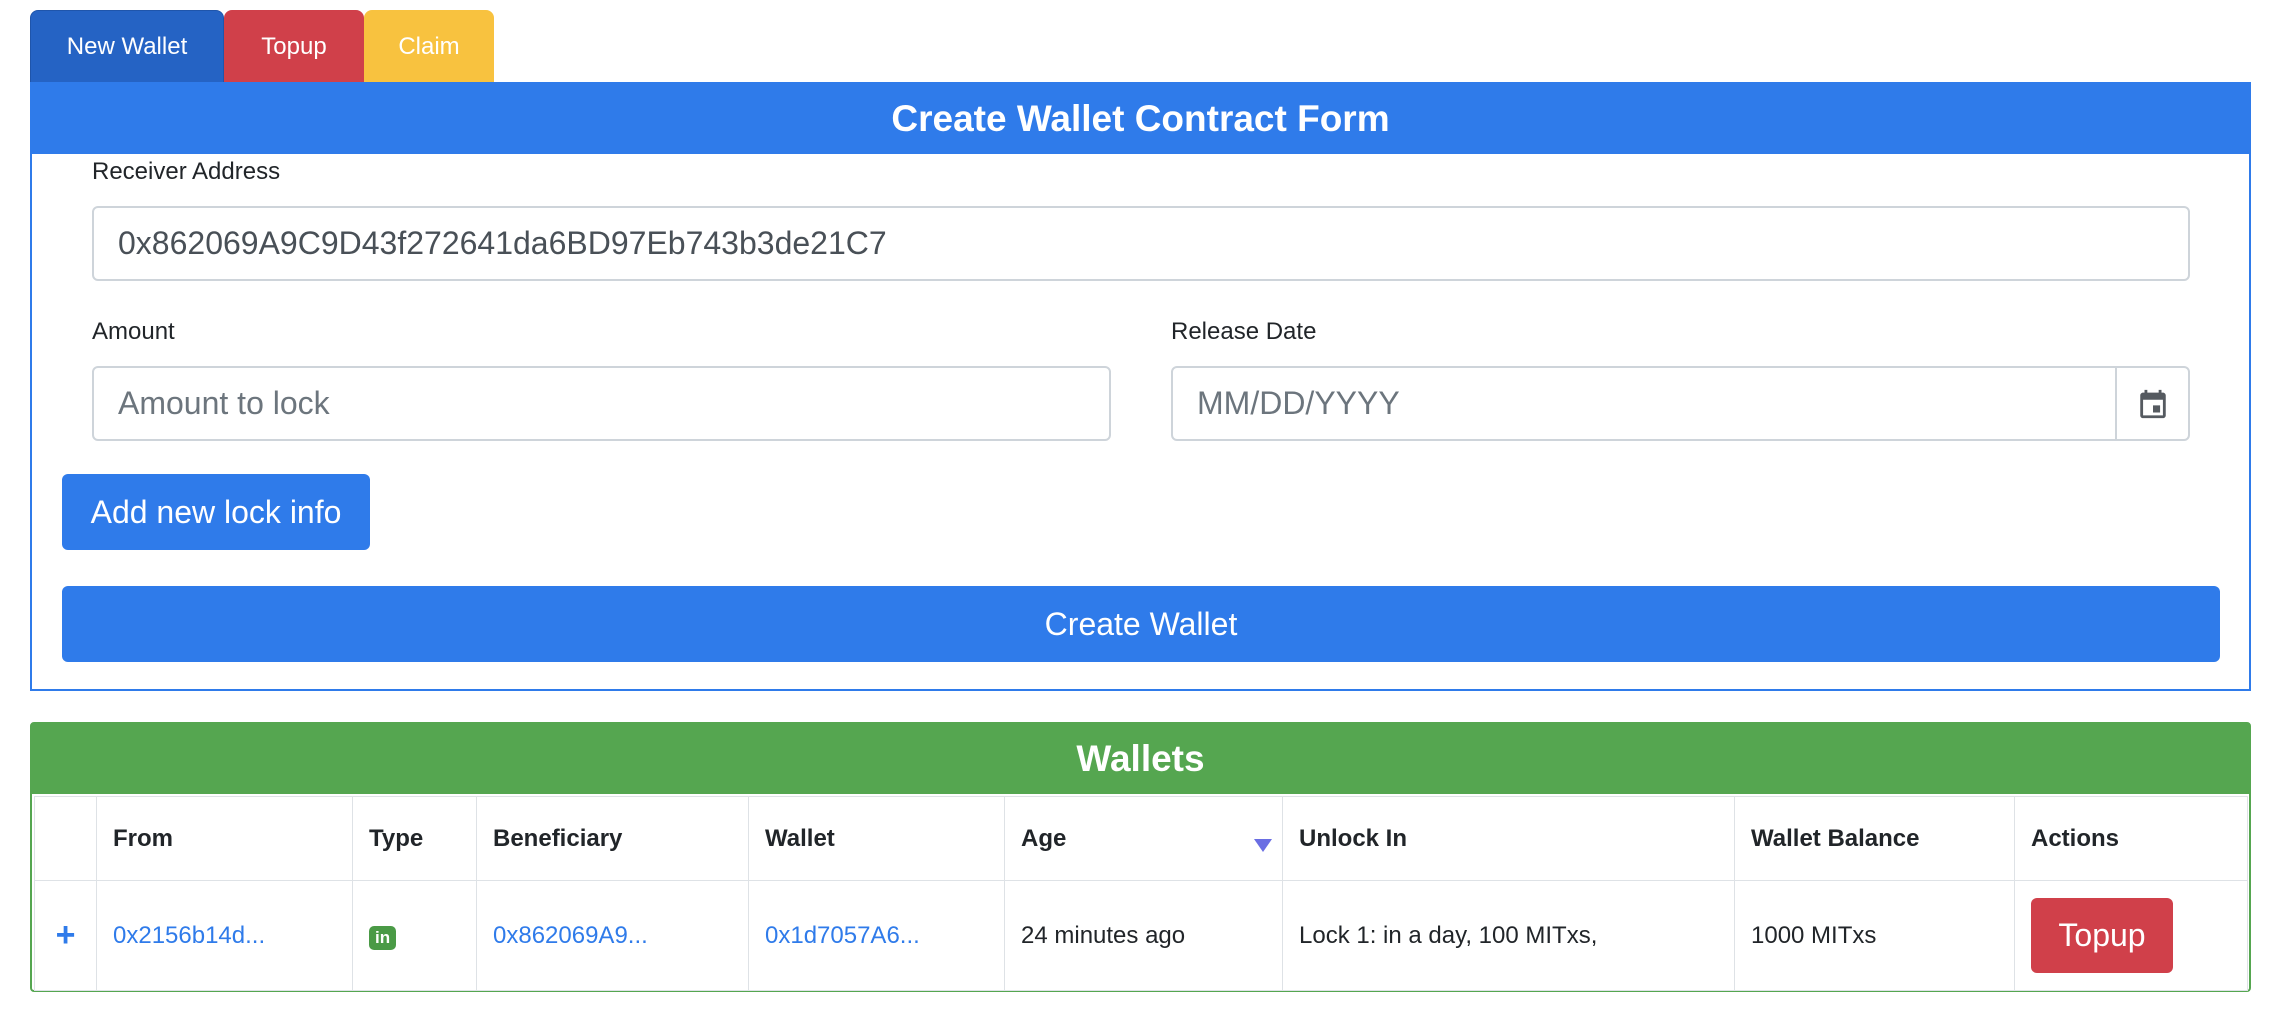 The height and width of the screenshot is (1032, 2280). I want to click on wallets-title: Wallets, so click(1140, 759).